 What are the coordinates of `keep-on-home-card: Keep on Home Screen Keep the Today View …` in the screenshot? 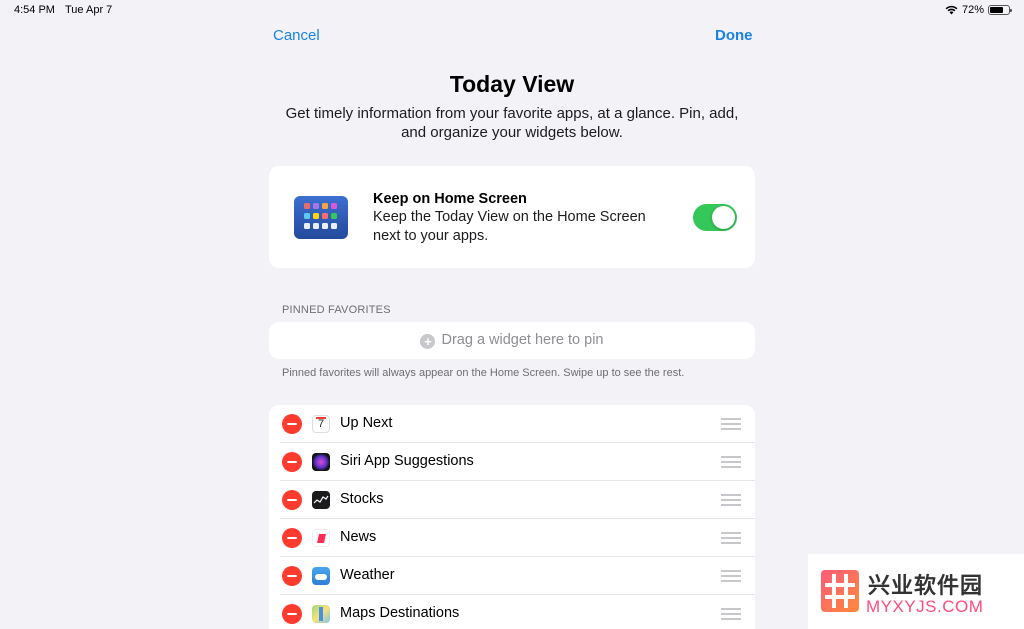 It's located at (512, 217).